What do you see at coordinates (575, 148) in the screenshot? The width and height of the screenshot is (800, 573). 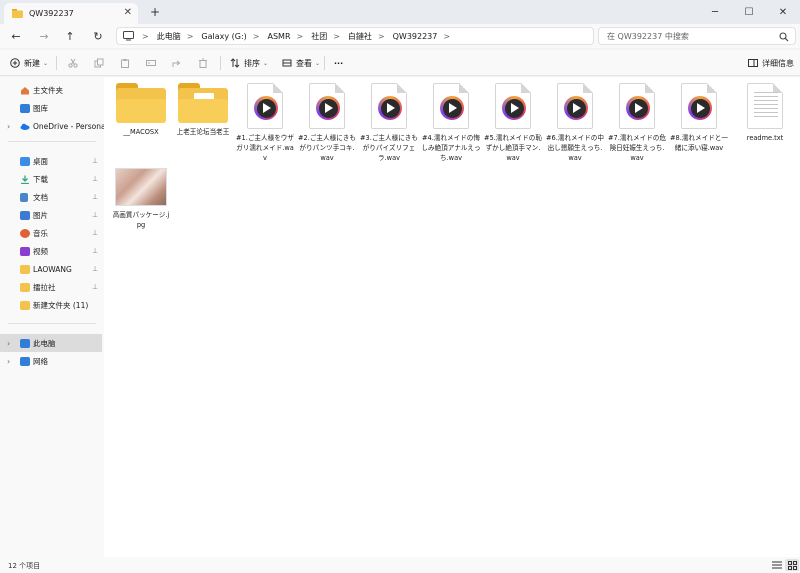 I see `file-name: #6.濡れメイドの中出し懇願生えっち.wav` at bounding box center [575, 148].